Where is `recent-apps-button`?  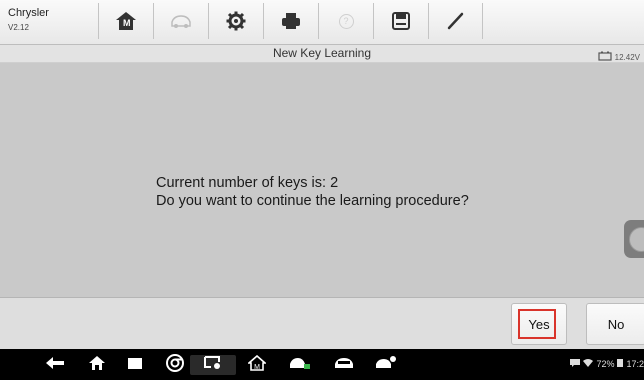
recent-apps-button is located at coordinates (135, 365).